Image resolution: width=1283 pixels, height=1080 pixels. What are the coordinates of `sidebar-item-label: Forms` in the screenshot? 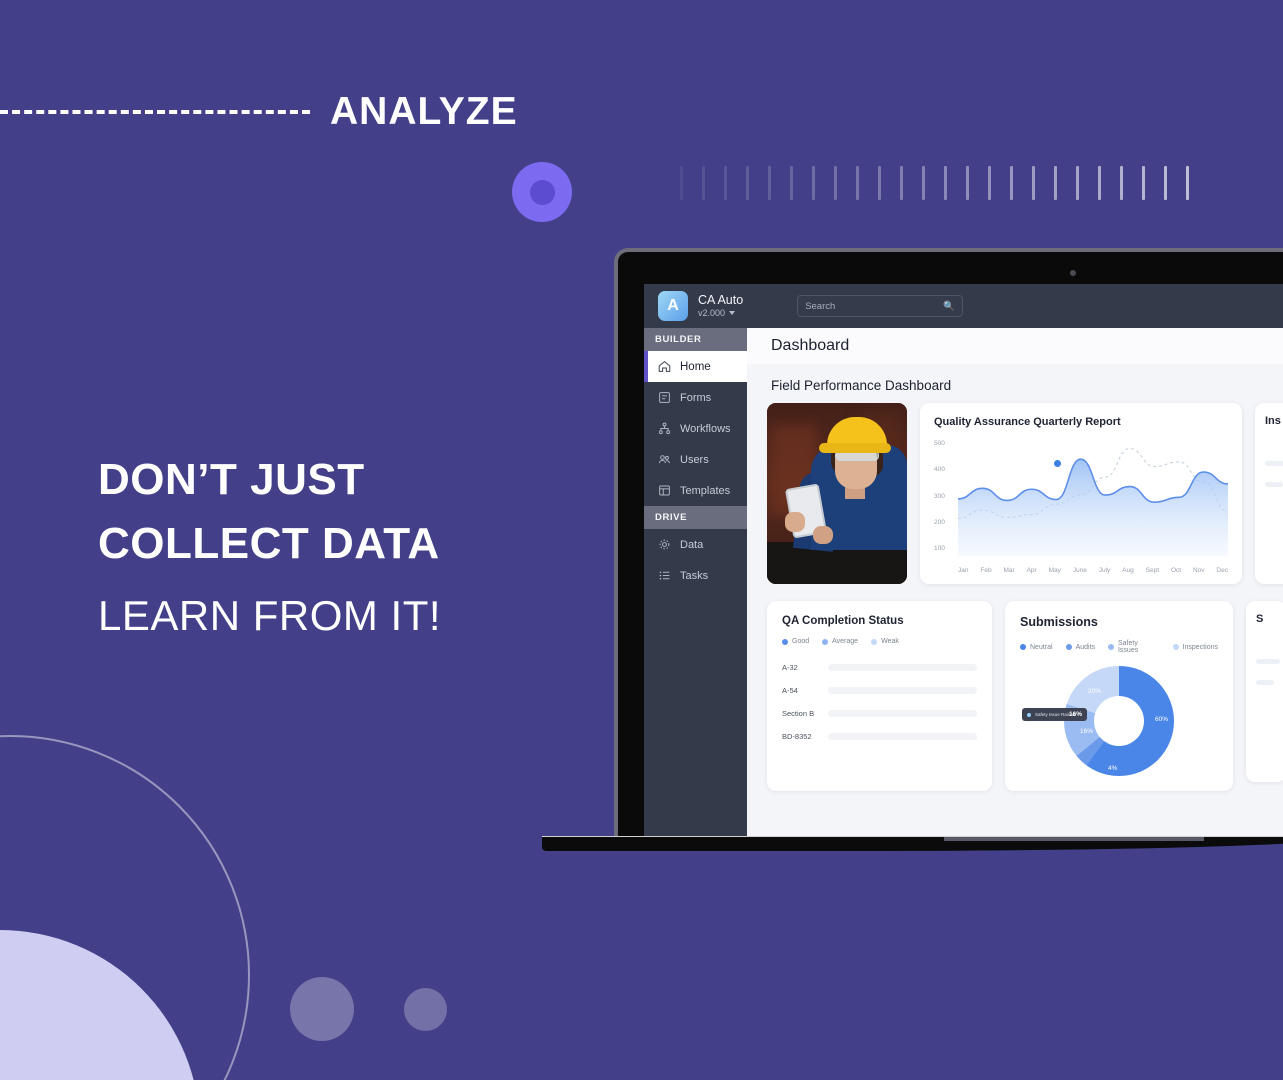 It's located at (696, 397).